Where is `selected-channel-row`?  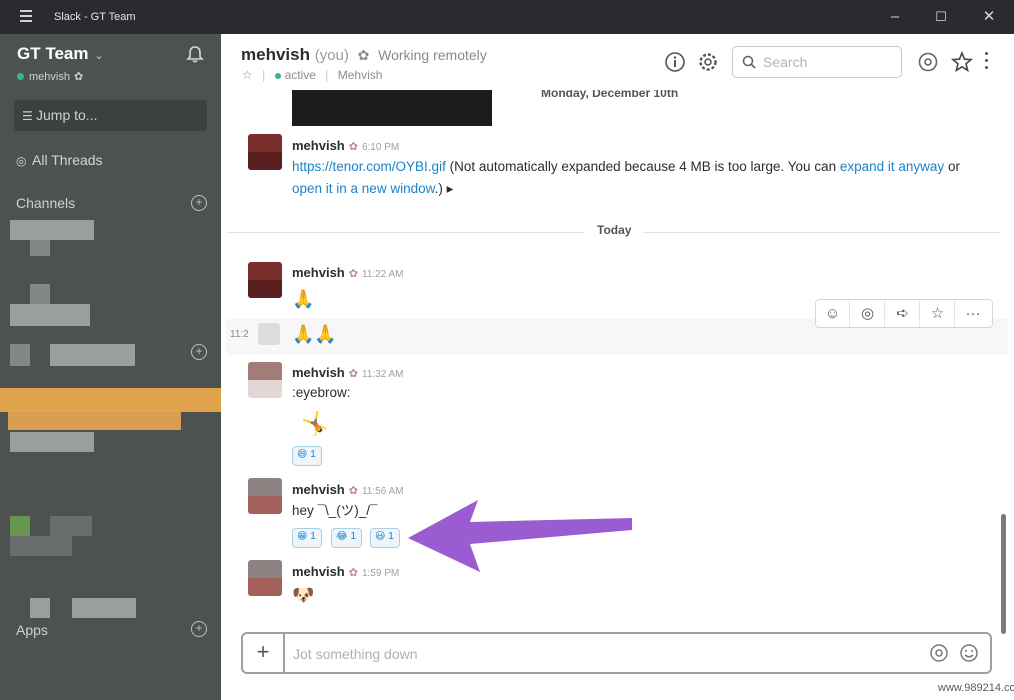
selected-channel-row is located at coordinates (110, 400).